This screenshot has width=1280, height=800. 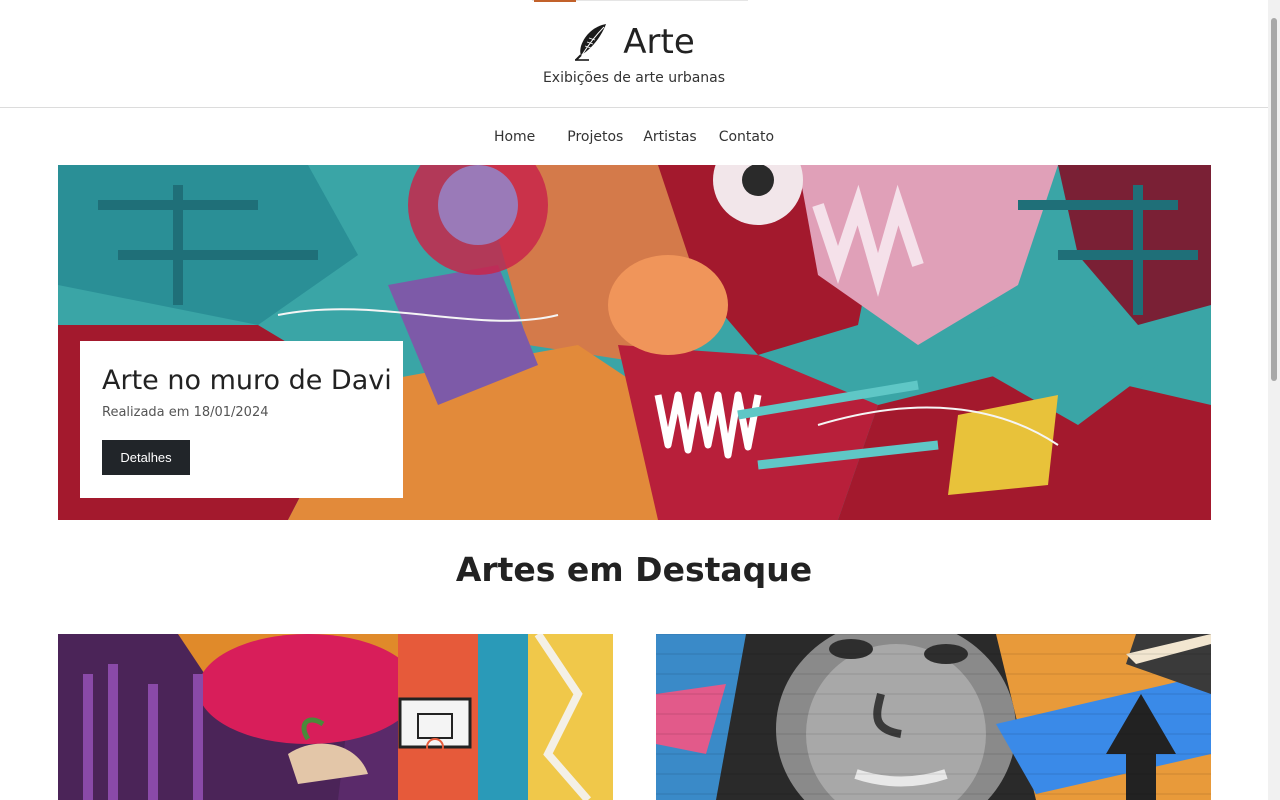 What do you see at coordinates (659, 42) in the screenshot?
I see `site-title: Arte` at bounding box center [659, 42].